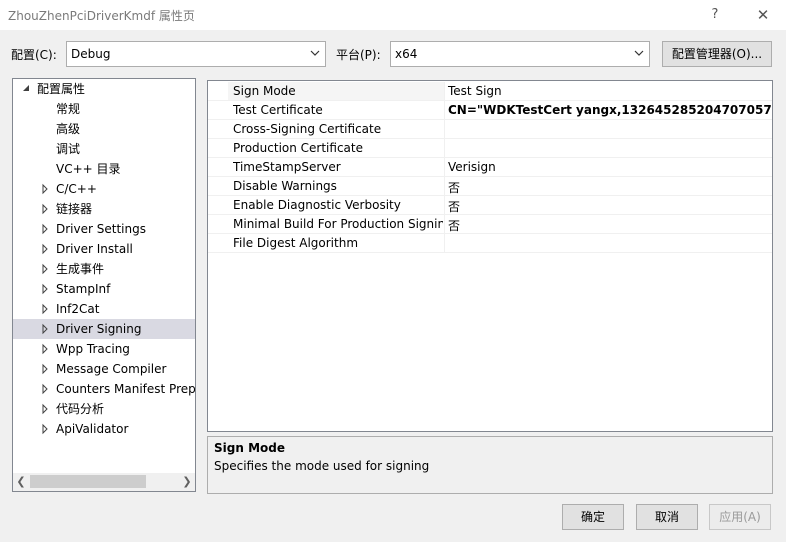 This screenshot has width=786, height=542. Describe the element at coordinates (104, 389) in the screenshot. I see `tree-item: Counters Manifest Preprocessor` at that location.